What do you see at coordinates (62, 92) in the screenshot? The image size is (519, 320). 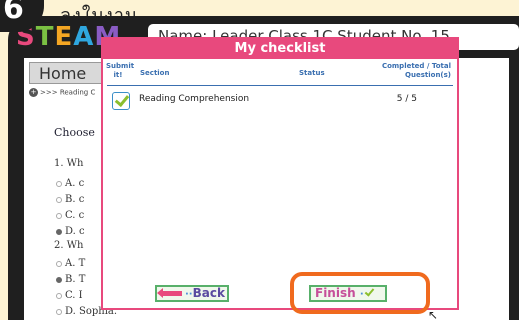 I see `breadcrumb: + >>> Reading C` at bounding box center [62, 92].